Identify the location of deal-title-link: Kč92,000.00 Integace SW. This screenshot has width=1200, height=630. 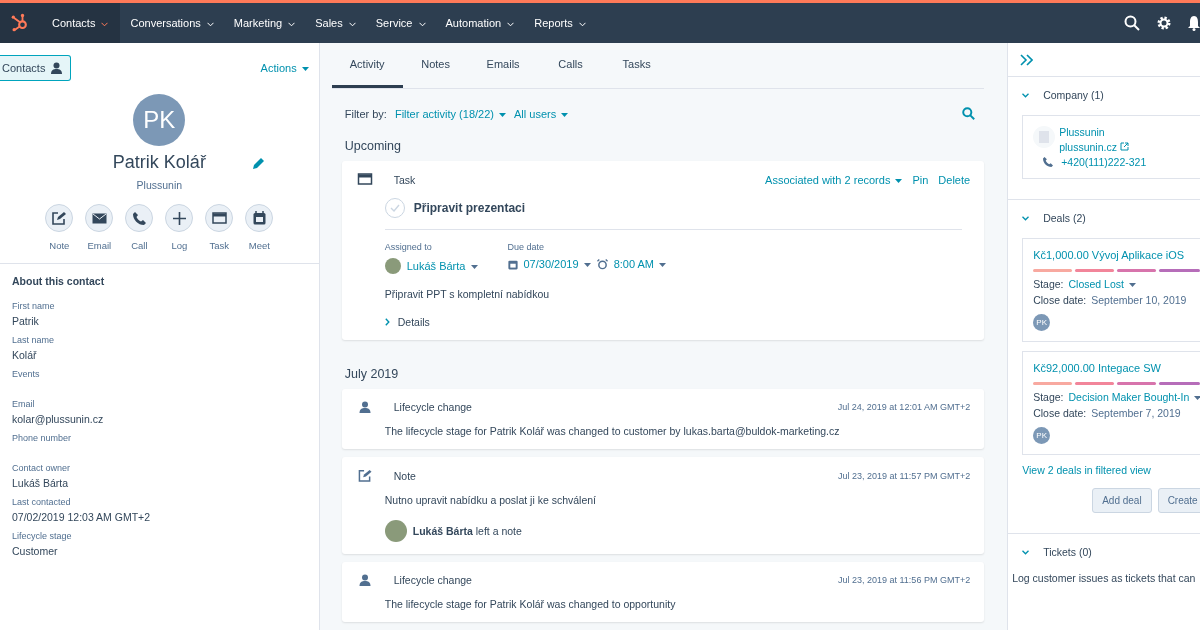
(1097, 368).